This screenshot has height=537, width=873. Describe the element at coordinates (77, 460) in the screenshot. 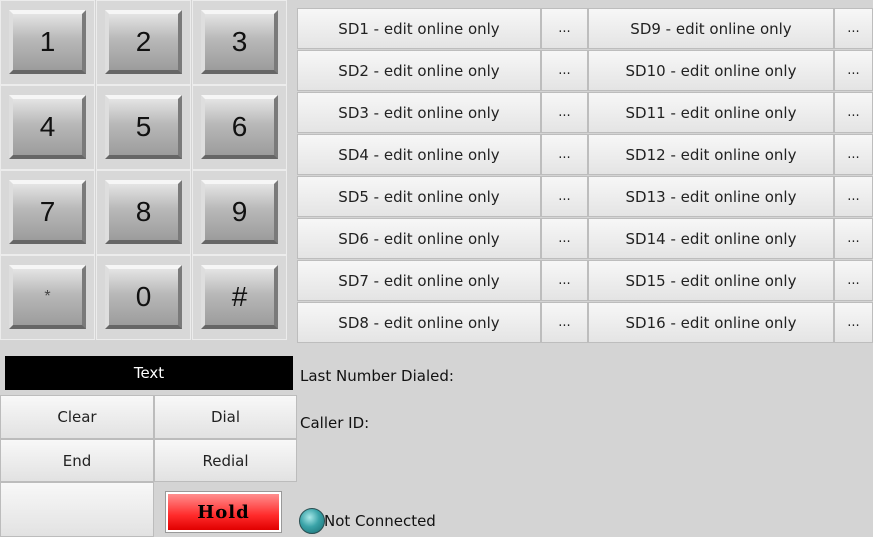

I see `end-button: End` at that location.